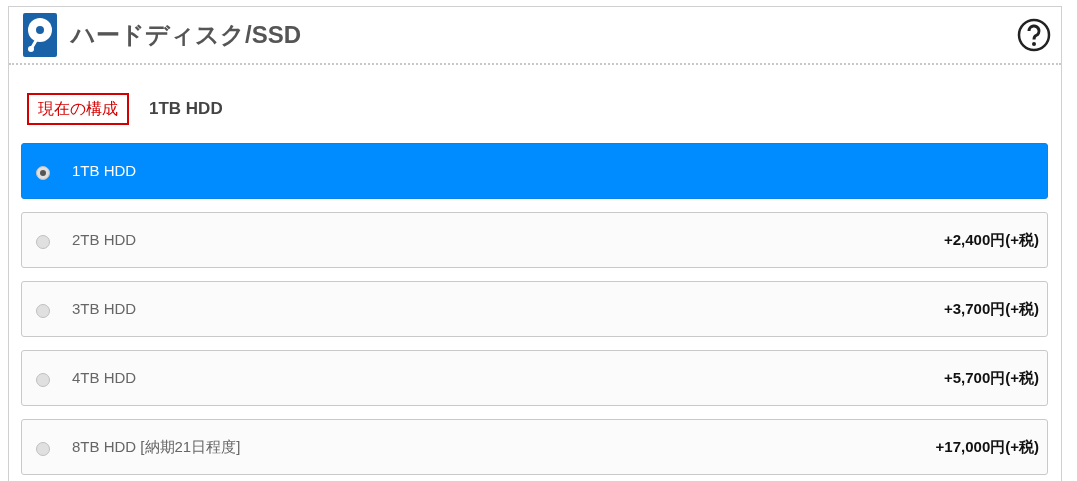 This screenshot has width=1077, height=481. I want to click on option-label: 1TB HDD, so click(104, 170).